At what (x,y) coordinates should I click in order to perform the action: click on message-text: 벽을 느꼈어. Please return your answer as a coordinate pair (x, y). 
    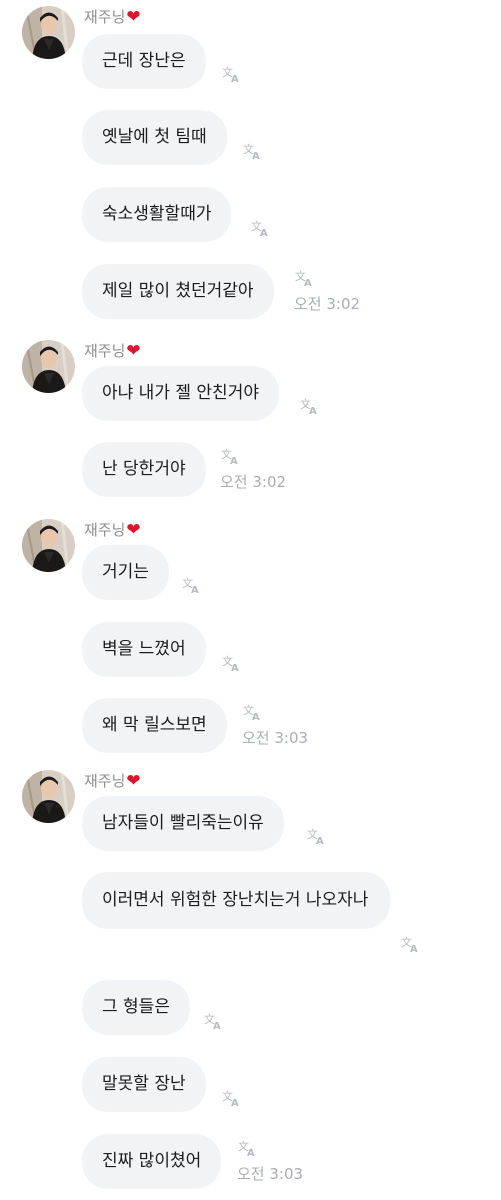
    Looking at the image, I should click on (144, 649).